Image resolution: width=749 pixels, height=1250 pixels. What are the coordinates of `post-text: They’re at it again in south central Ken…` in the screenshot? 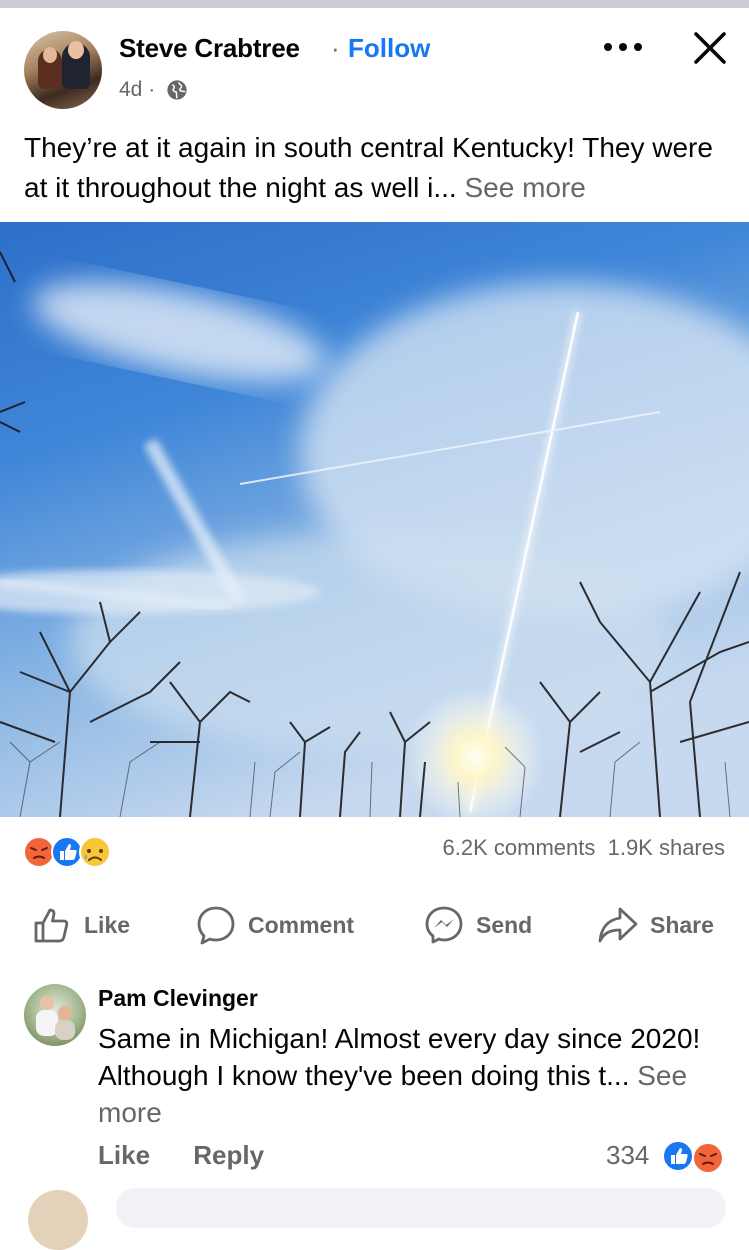 It's located at (376, 168).